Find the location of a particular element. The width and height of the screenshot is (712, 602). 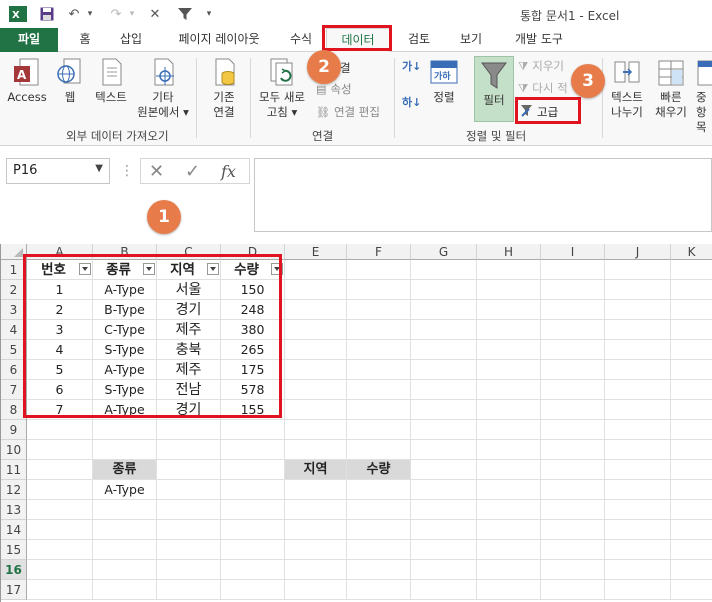

clear-icon: ✕ is located at coordinates (155, 14).